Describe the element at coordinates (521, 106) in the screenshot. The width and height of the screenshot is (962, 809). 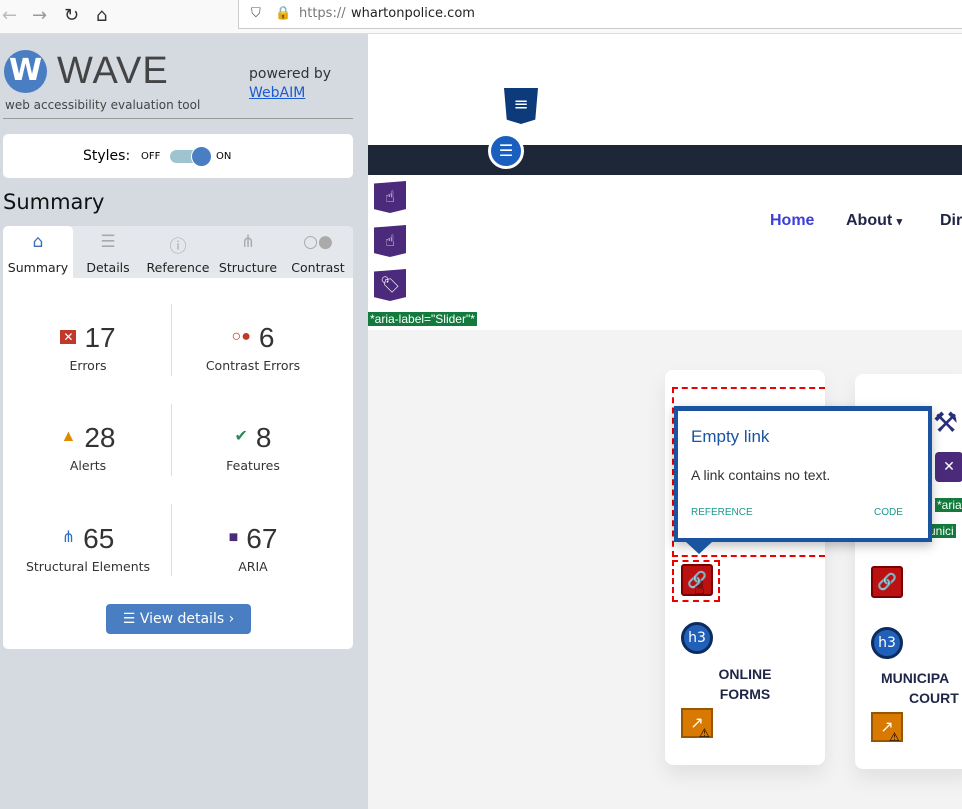
I see `css-icon: ≡` at that location.